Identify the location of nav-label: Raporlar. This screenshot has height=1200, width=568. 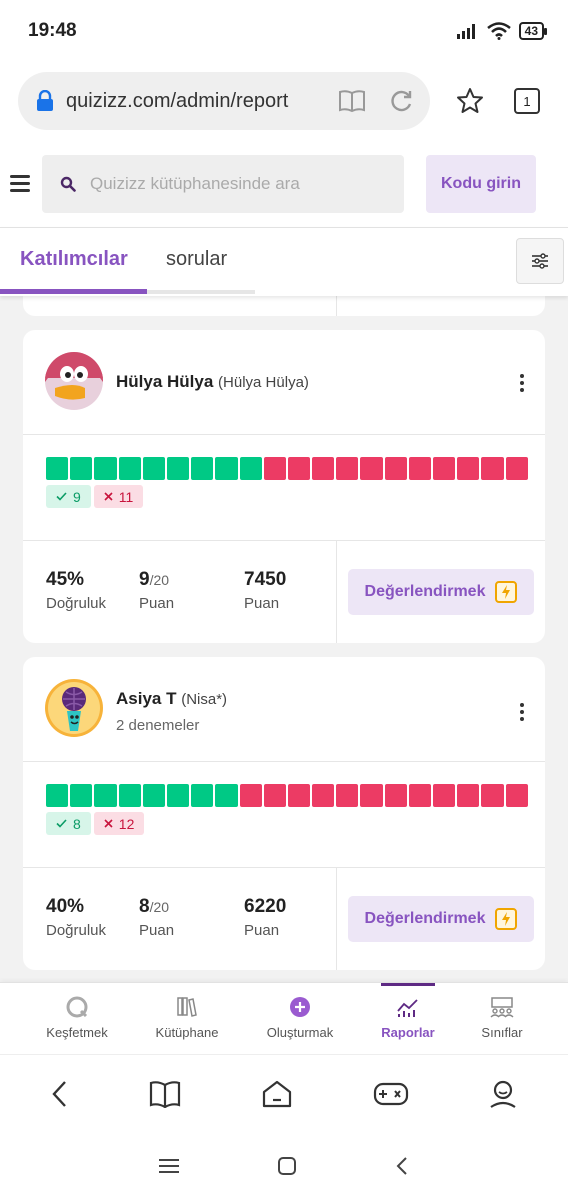
(408, 1032).